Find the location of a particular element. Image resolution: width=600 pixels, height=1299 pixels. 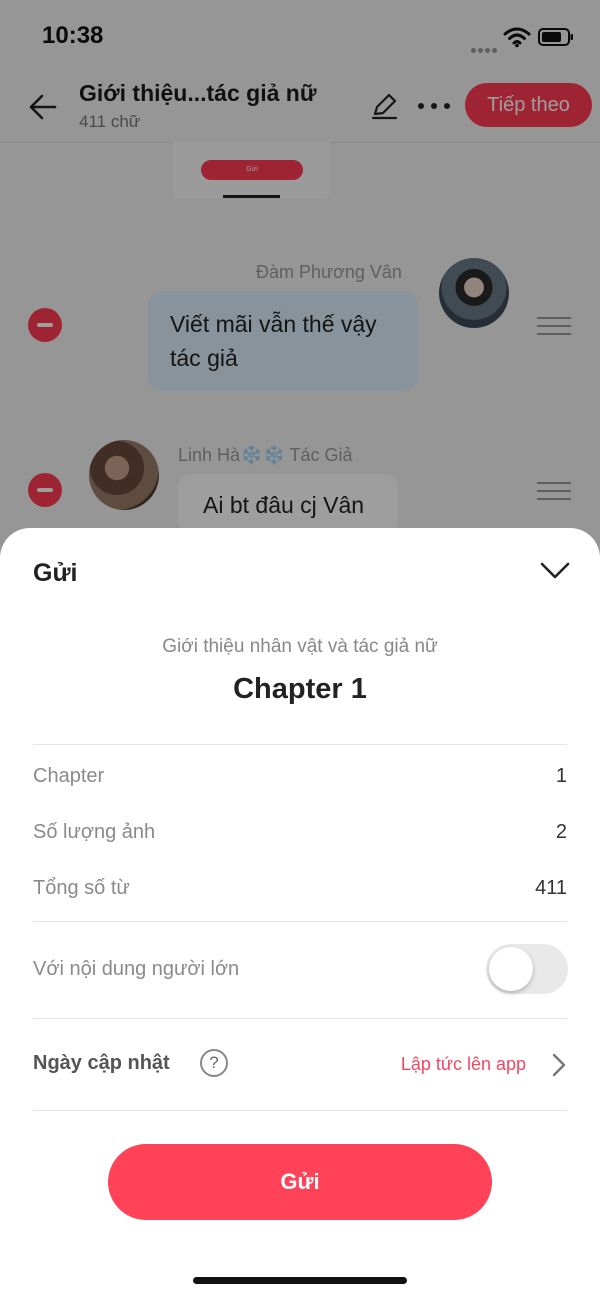

update-date-label: Ngày cập nhật is located at coordinates (101, 1063).